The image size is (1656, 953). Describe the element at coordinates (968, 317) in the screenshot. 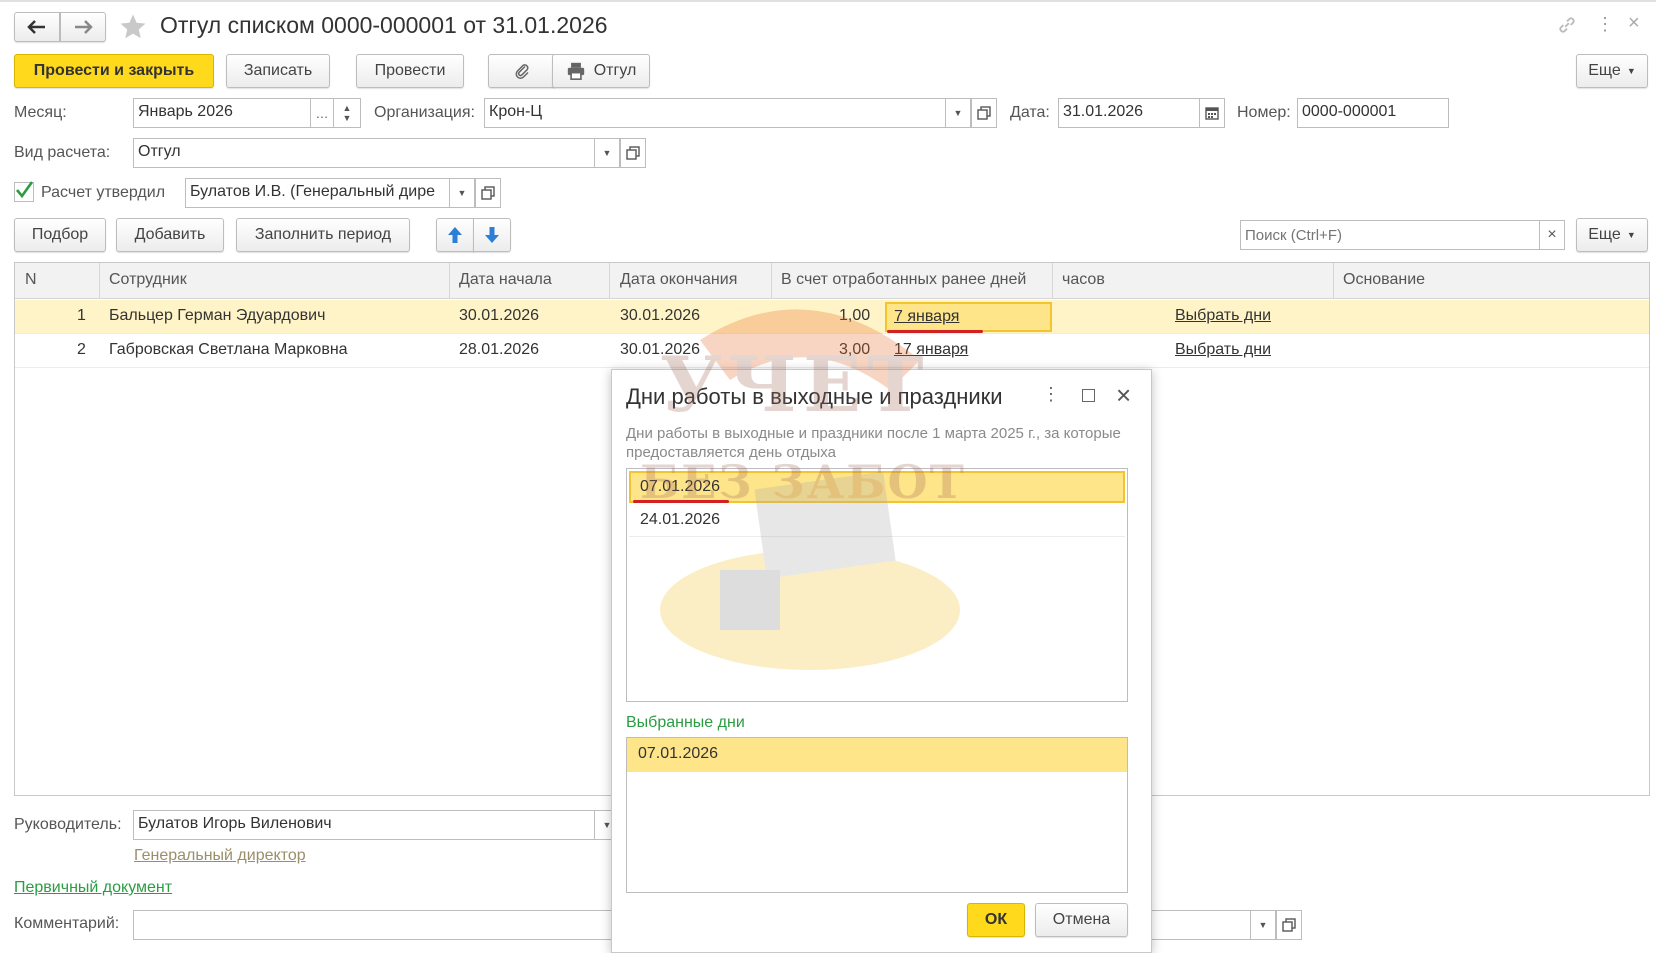

I see `worked-date-cell: 7 января` at that location.